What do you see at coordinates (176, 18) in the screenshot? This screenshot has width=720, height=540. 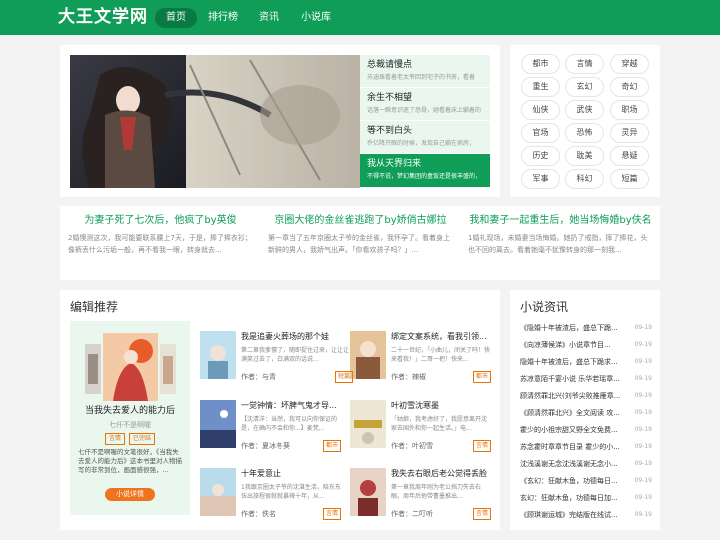 I see `nav-home: 首页` at bounding box center [176, 18].